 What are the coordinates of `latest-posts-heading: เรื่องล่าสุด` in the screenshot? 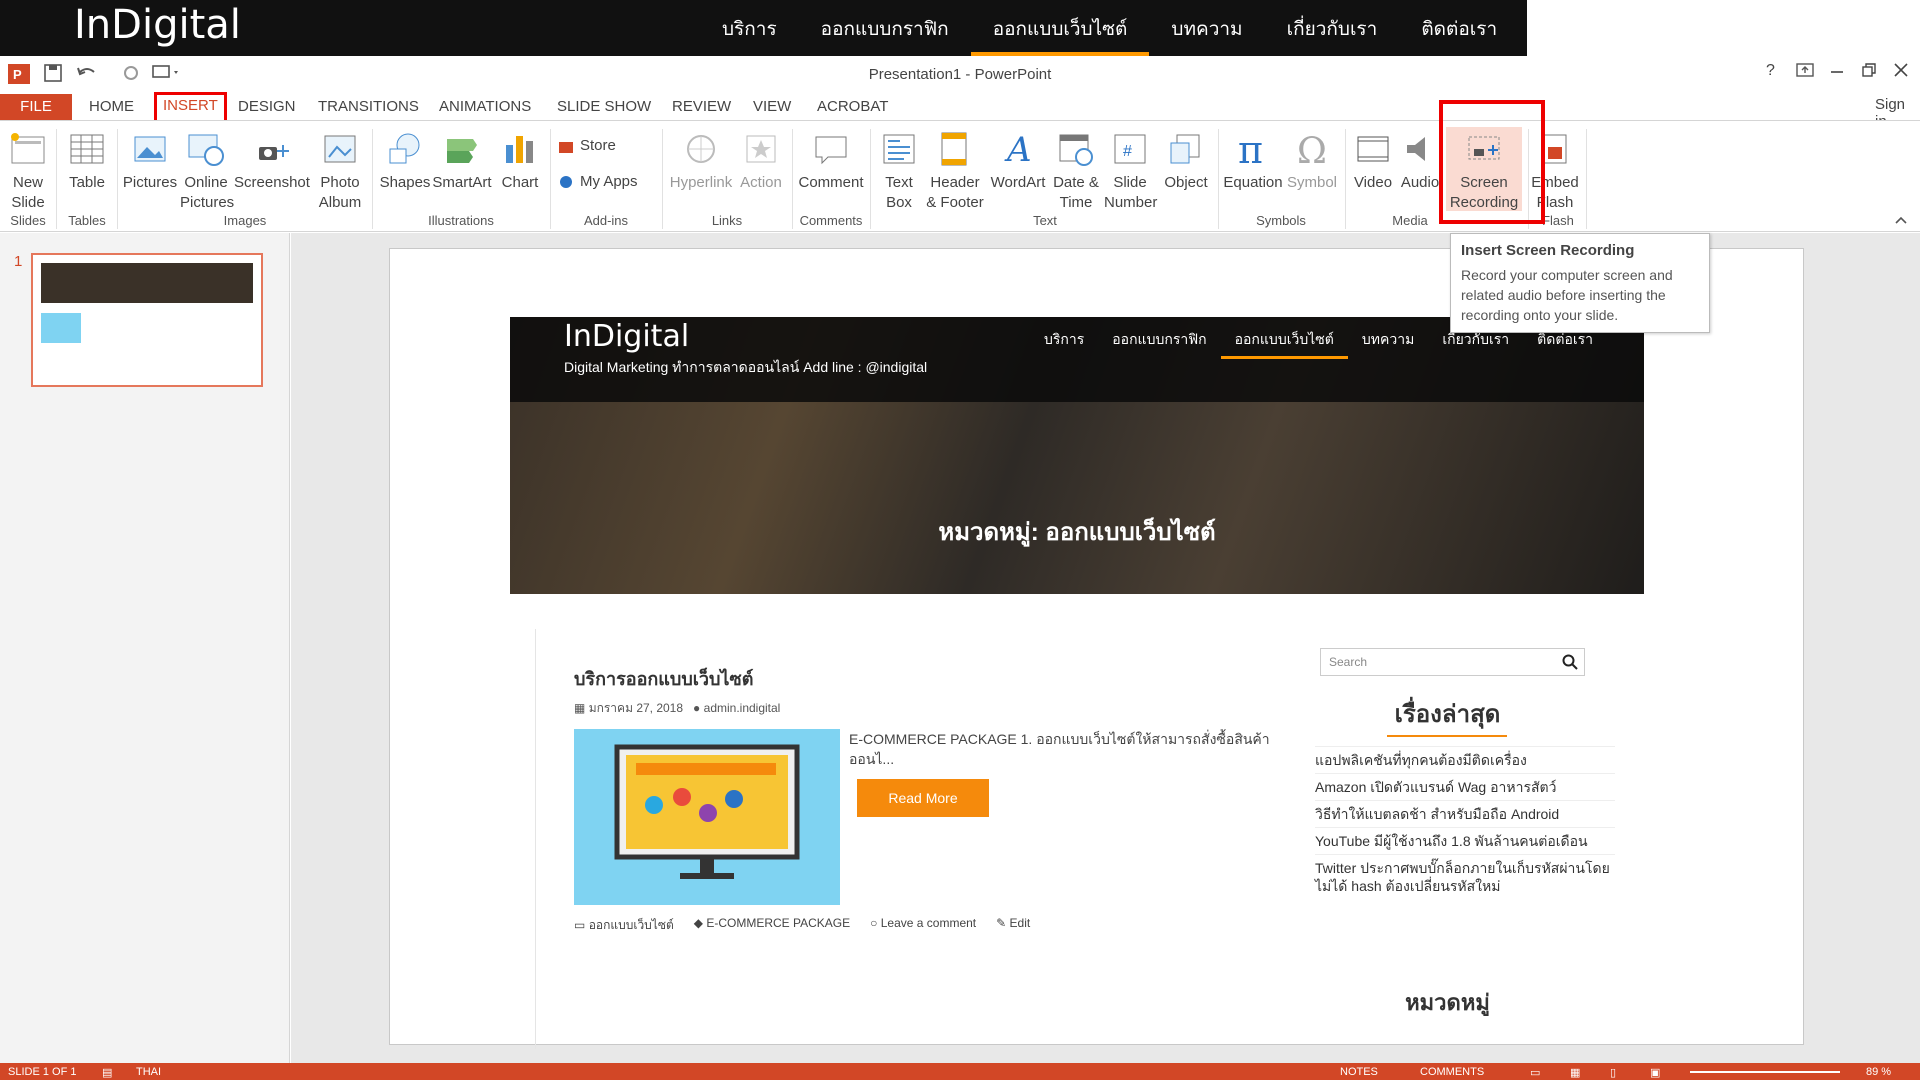 It's located at (1447, 714).